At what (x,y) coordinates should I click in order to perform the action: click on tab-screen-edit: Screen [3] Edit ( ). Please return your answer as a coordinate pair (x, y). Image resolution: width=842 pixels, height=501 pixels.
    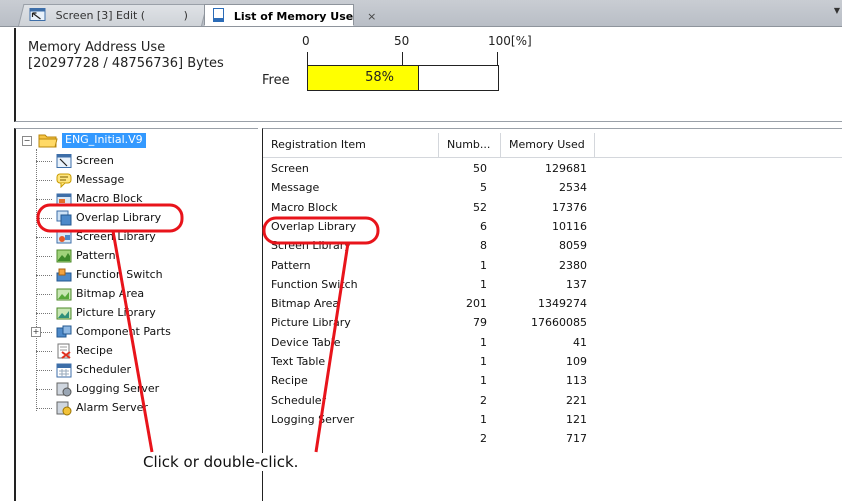
    Looking at the image, I should click on (113, 15).